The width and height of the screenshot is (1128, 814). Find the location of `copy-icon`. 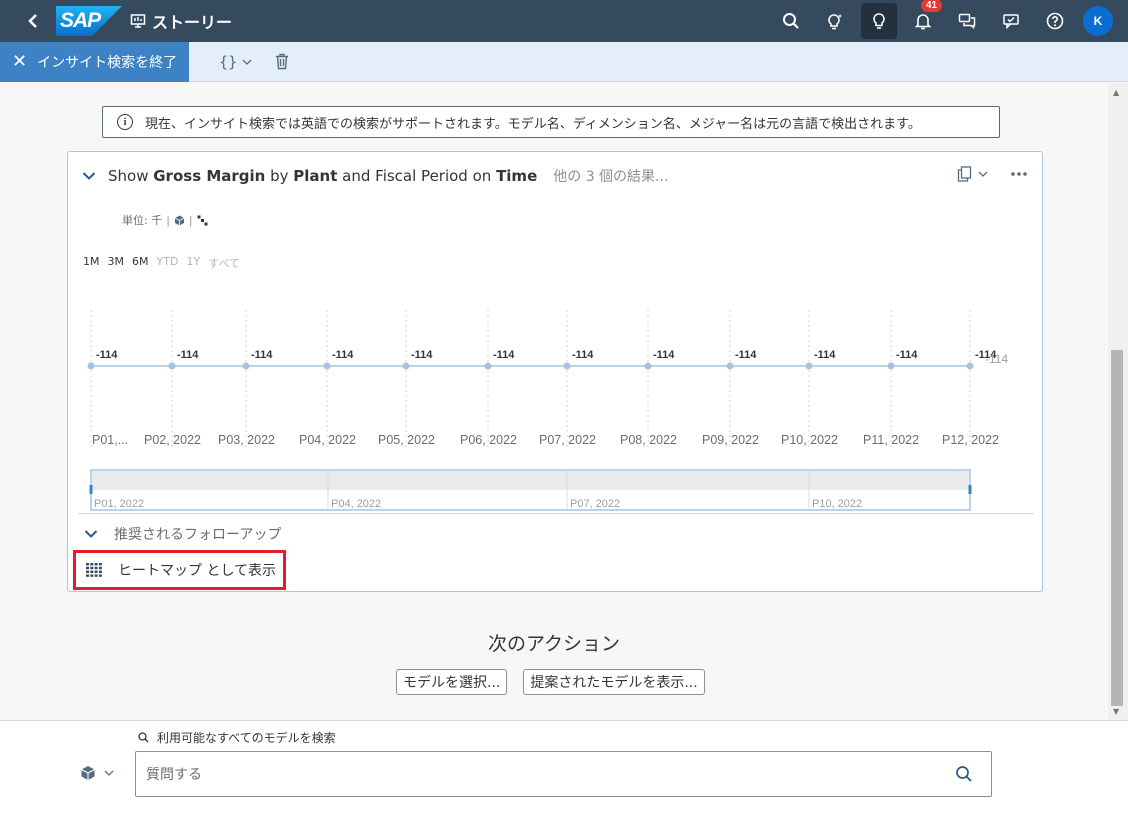

copy-icon is located at coordinates (964, 174).